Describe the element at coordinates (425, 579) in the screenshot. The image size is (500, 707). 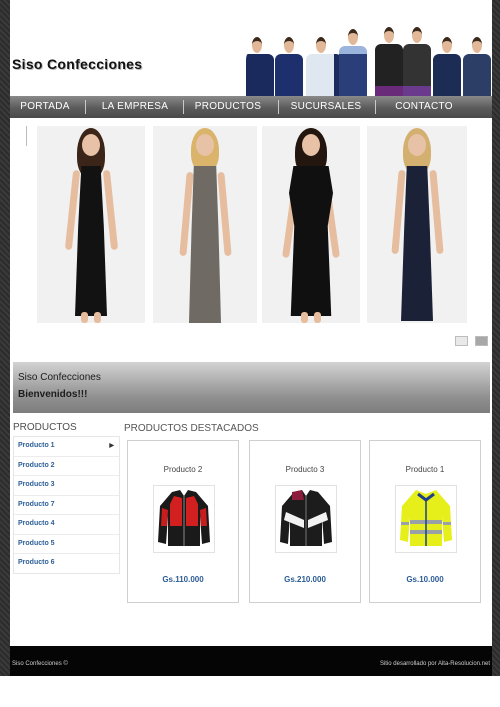
I see `product-price: Gs.10.000` at that location.